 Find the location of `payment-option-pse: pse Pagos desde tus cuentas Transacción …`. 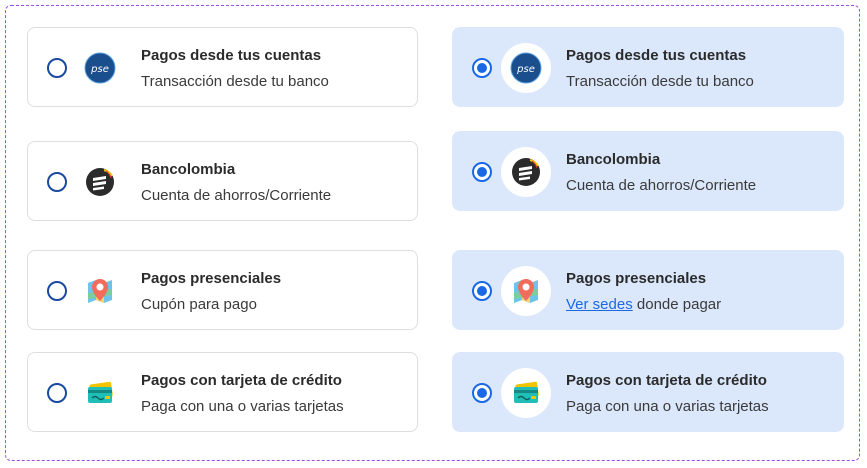

payment-option-pse: pse Pagos desde tus cuentas Transacción … is located at coordinates (222, 67).